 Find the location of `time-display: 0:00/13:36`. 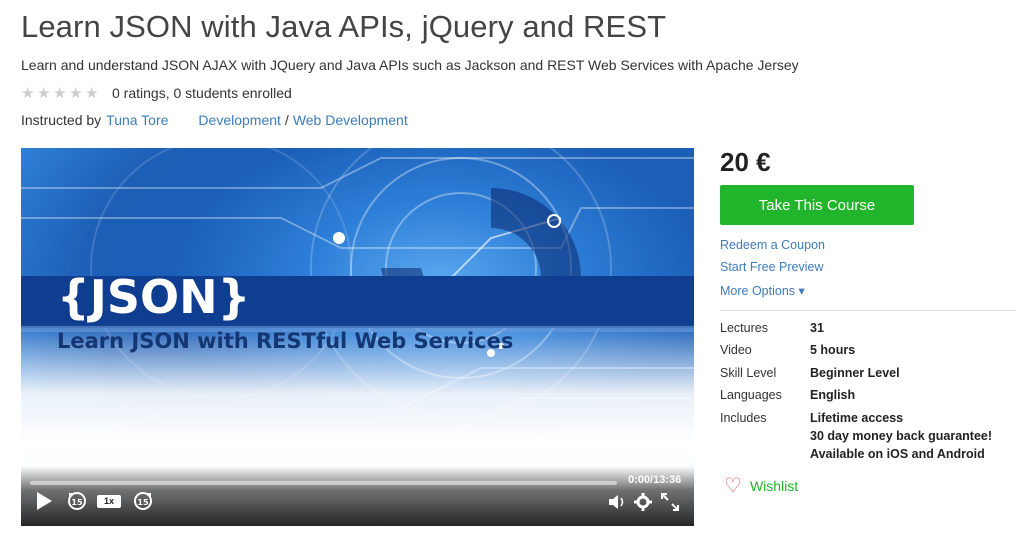

time-display: 0:00/13:36 is located at coordinates (655, 480).